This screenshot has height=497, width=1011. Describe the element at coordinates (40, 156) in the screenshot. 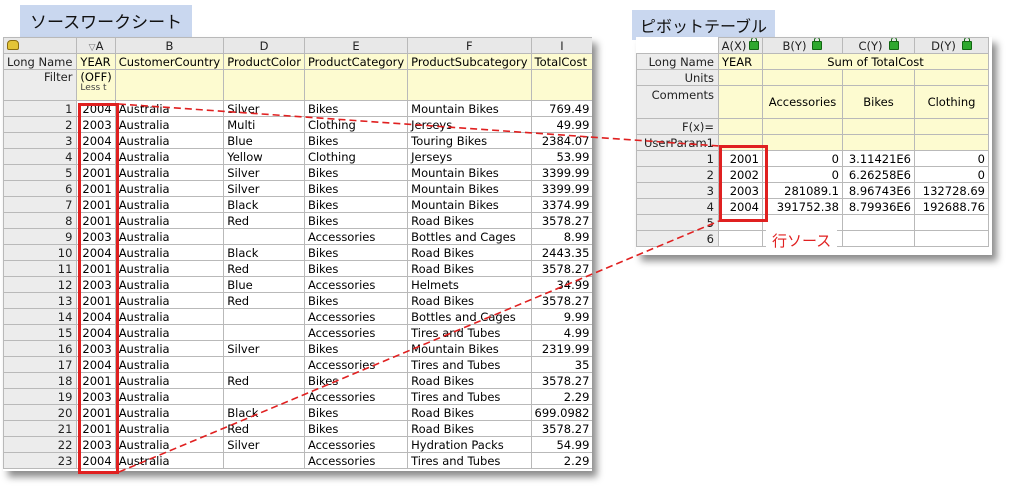

I see `row-number: 4` at that location.